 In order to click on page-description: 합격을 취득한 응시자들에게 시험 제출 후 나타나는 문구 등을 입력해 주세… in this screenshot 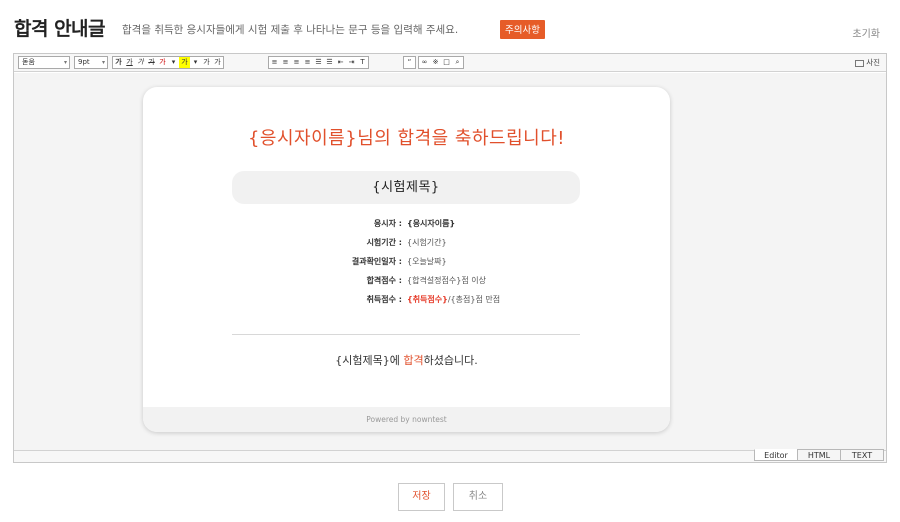, I will do `click(290, 30)`.